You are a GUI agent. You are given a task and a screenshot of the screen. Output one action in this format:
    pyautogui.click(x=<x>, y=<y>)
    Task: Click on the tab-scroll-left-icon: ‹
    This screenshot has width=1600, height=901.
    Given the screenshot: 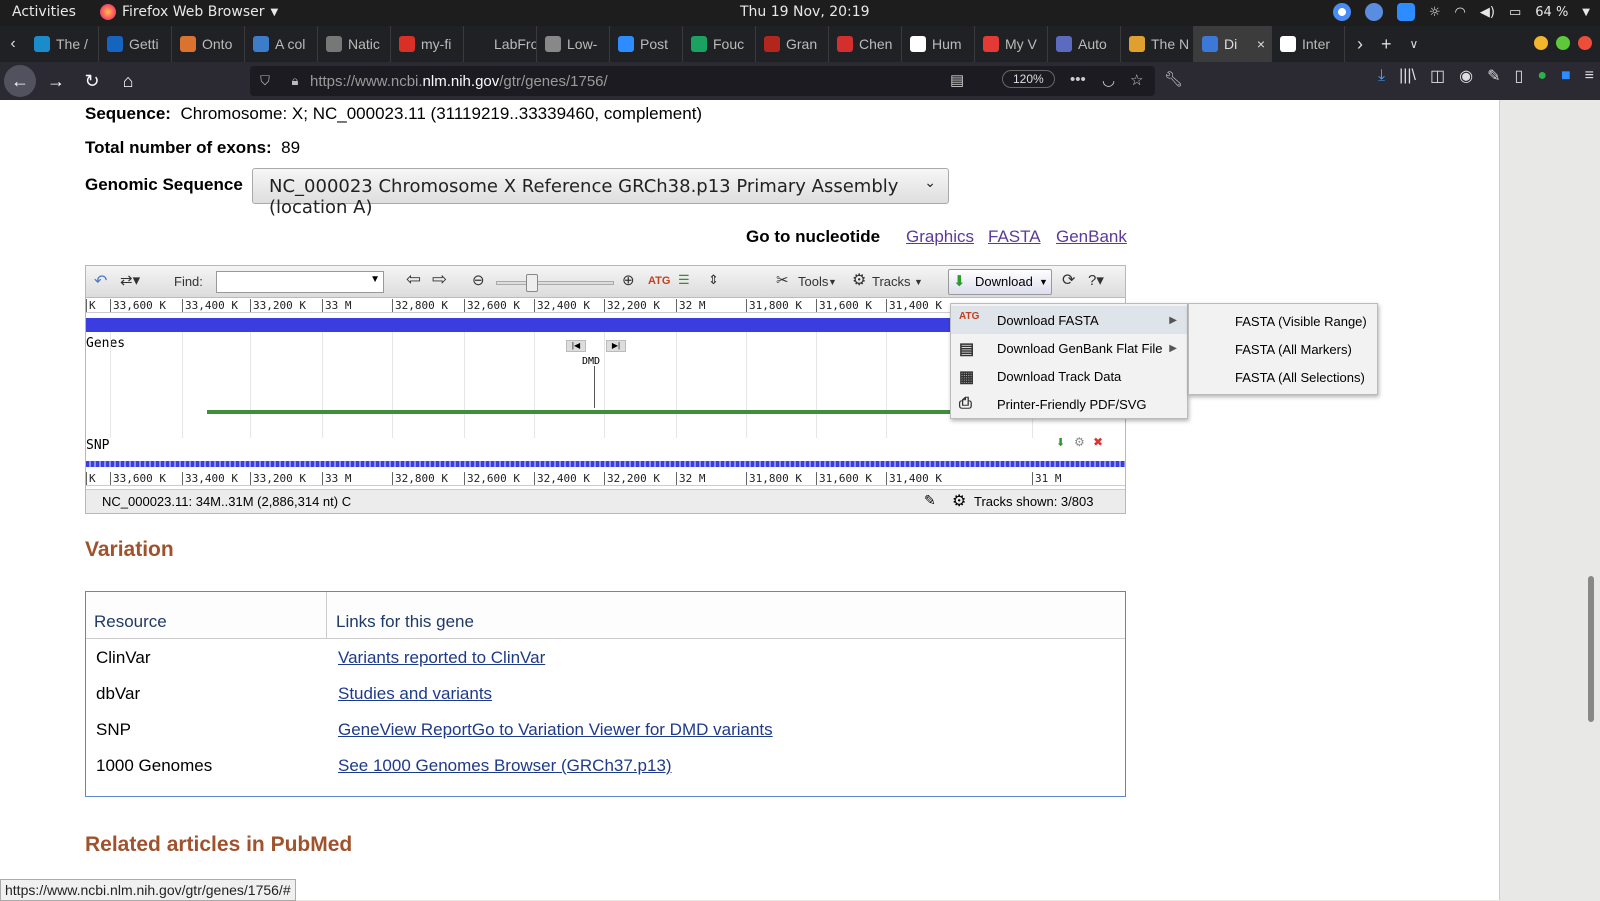 What is the action you would take?
    pyautogui.click(x=13, y=44)
    